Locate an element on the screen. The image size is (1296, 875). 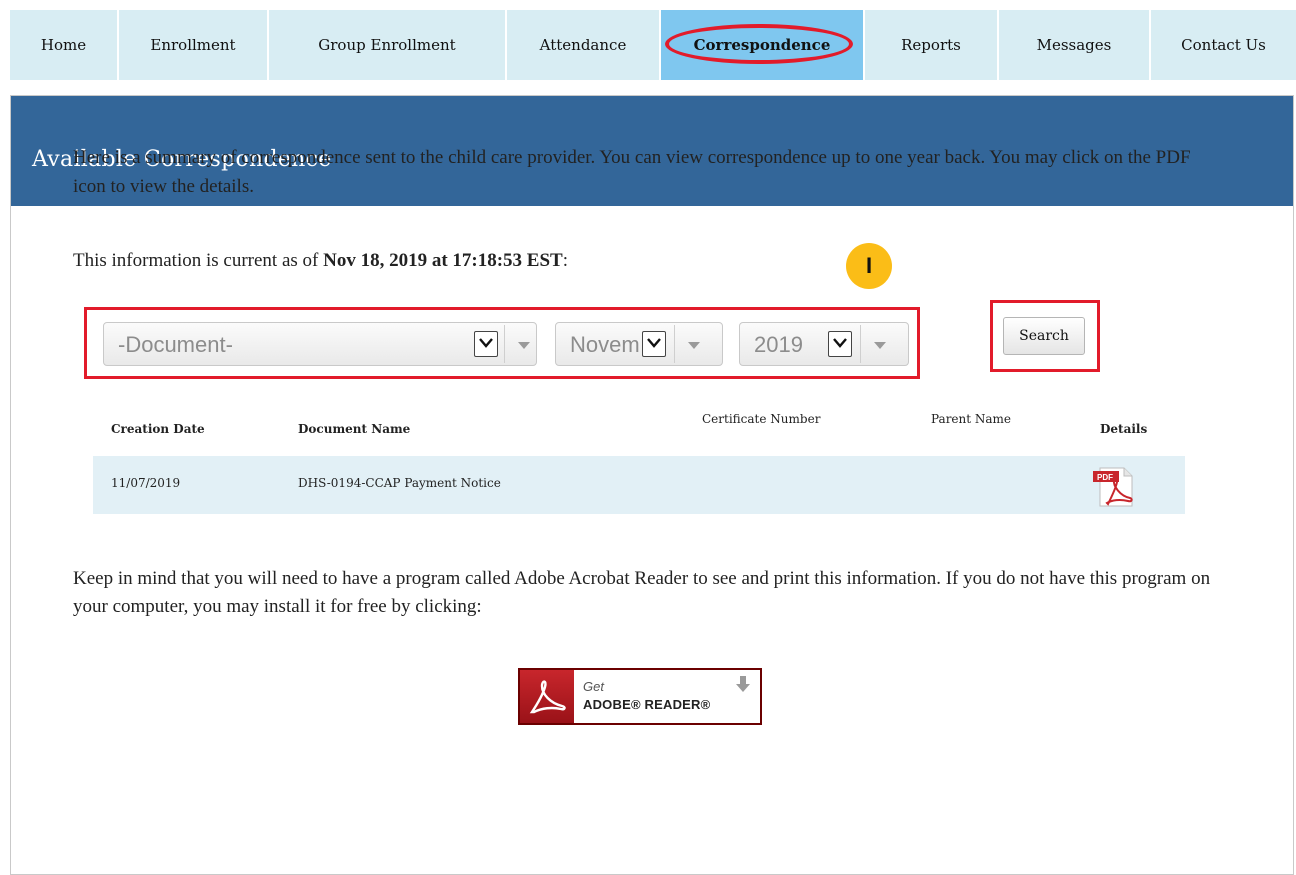
download-arrow-icon is located at coordinates (743, 687).